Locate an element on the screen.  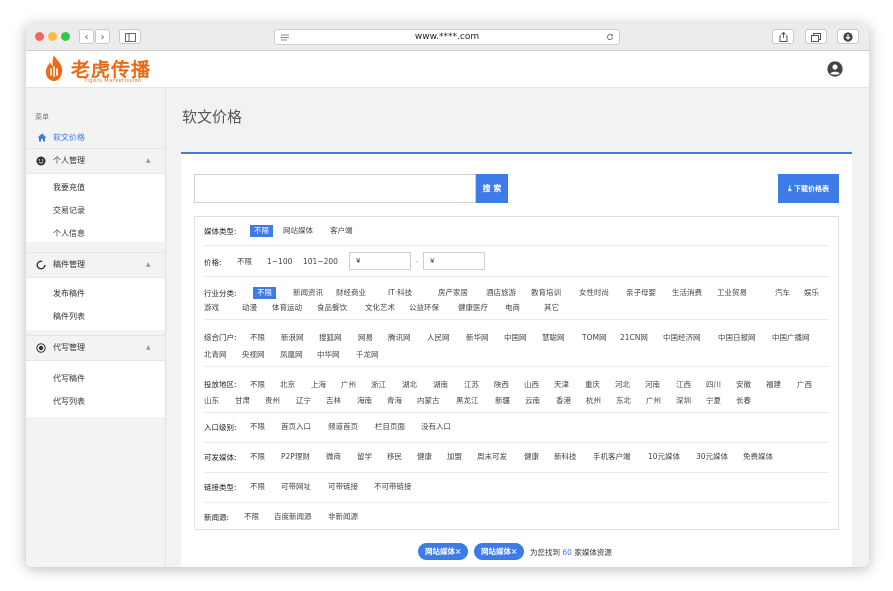
filter-option: 工业贸易 is located at coordinates (732, 293).